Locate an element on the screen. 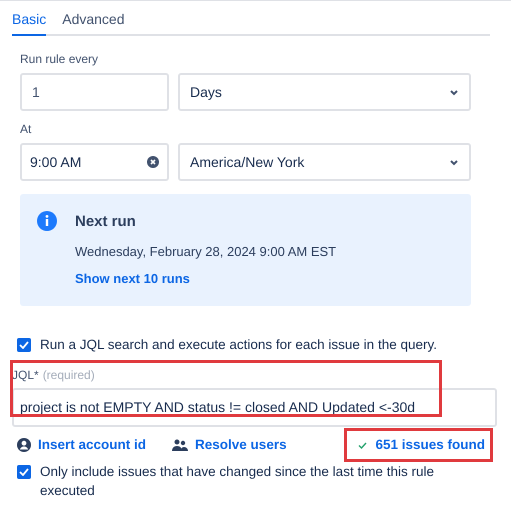 The width and height of the screenshot is (511, 513). account-id-link: Insert account id is located at coordinates (92, 445).